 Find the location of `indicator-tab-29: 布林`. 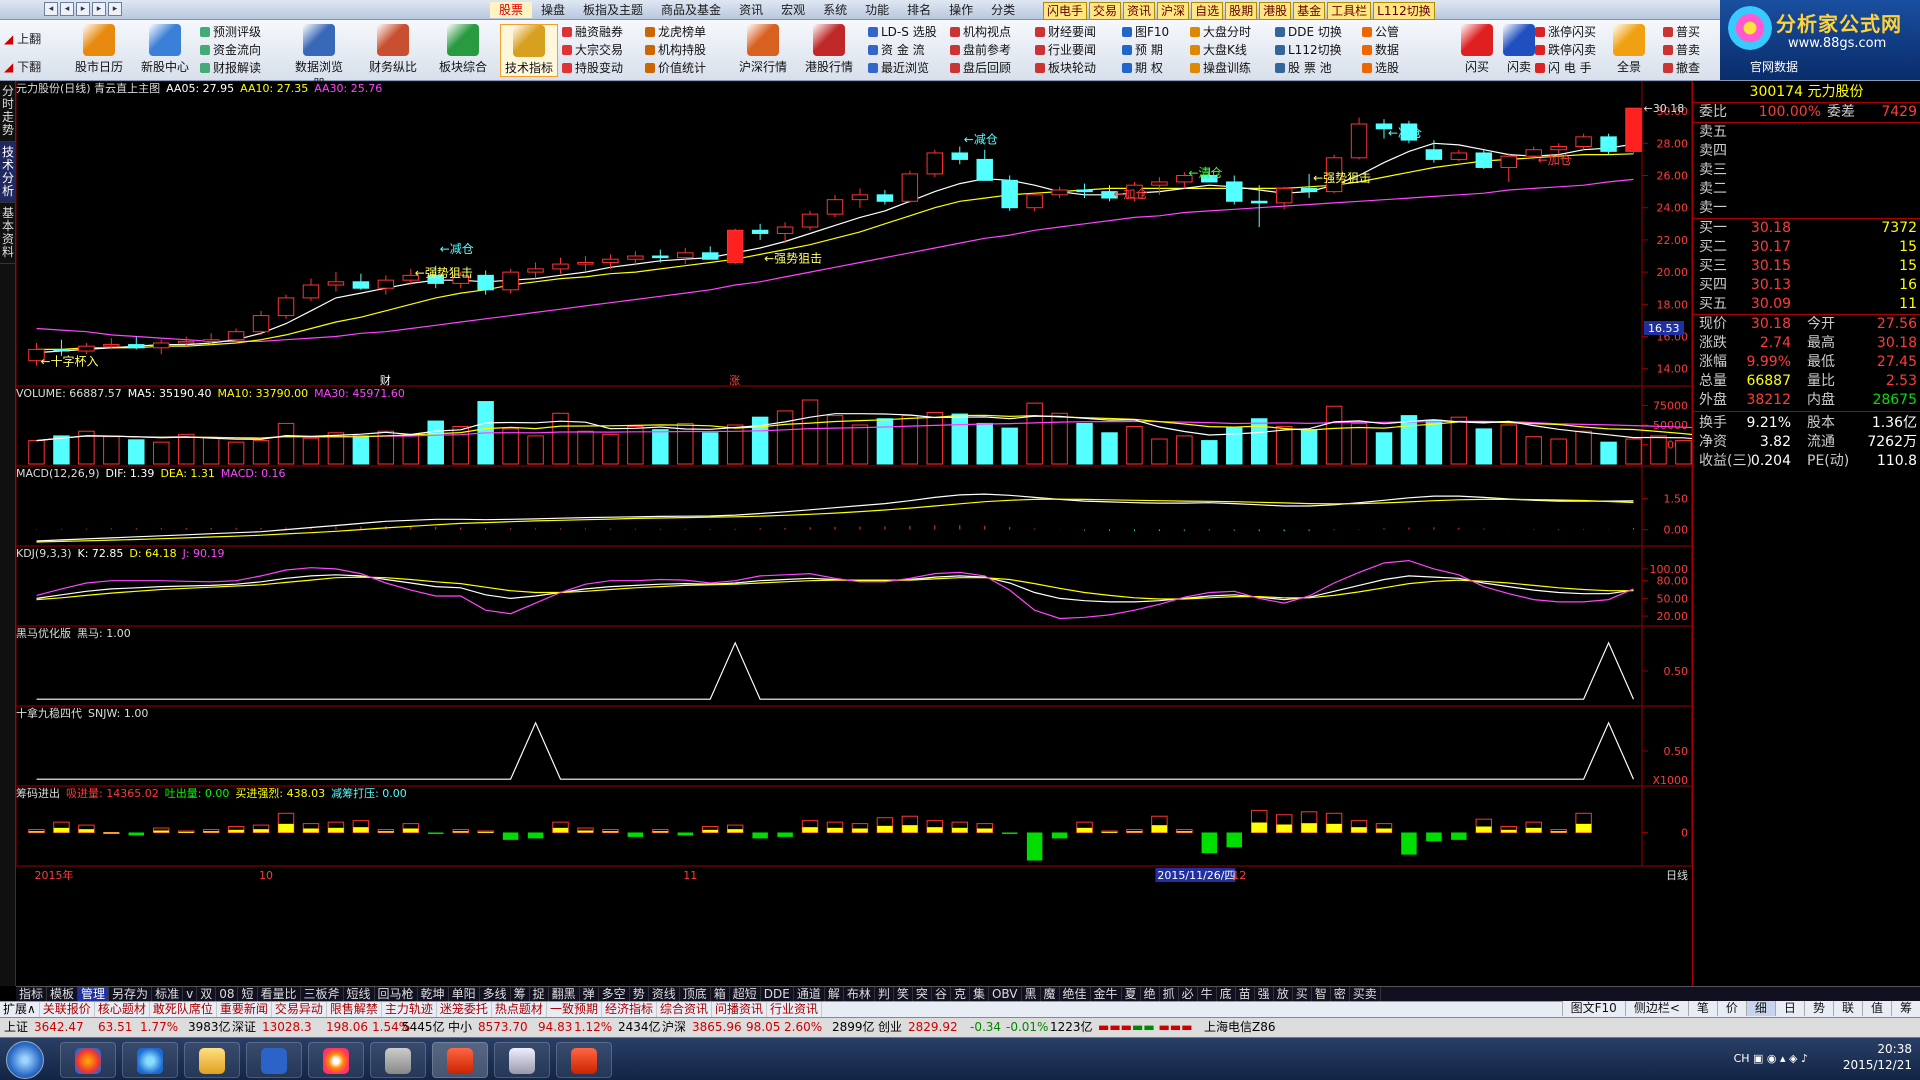

indicator-tab-29: 布林 is located at coordinates (859, 994).